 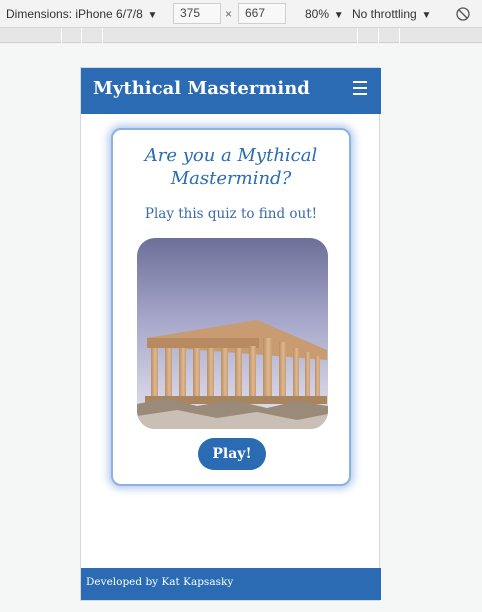 What do you see at coordinates (229, 14) in the screenshot?
I see `times-sign: ×` at bounding box center [229, 14].